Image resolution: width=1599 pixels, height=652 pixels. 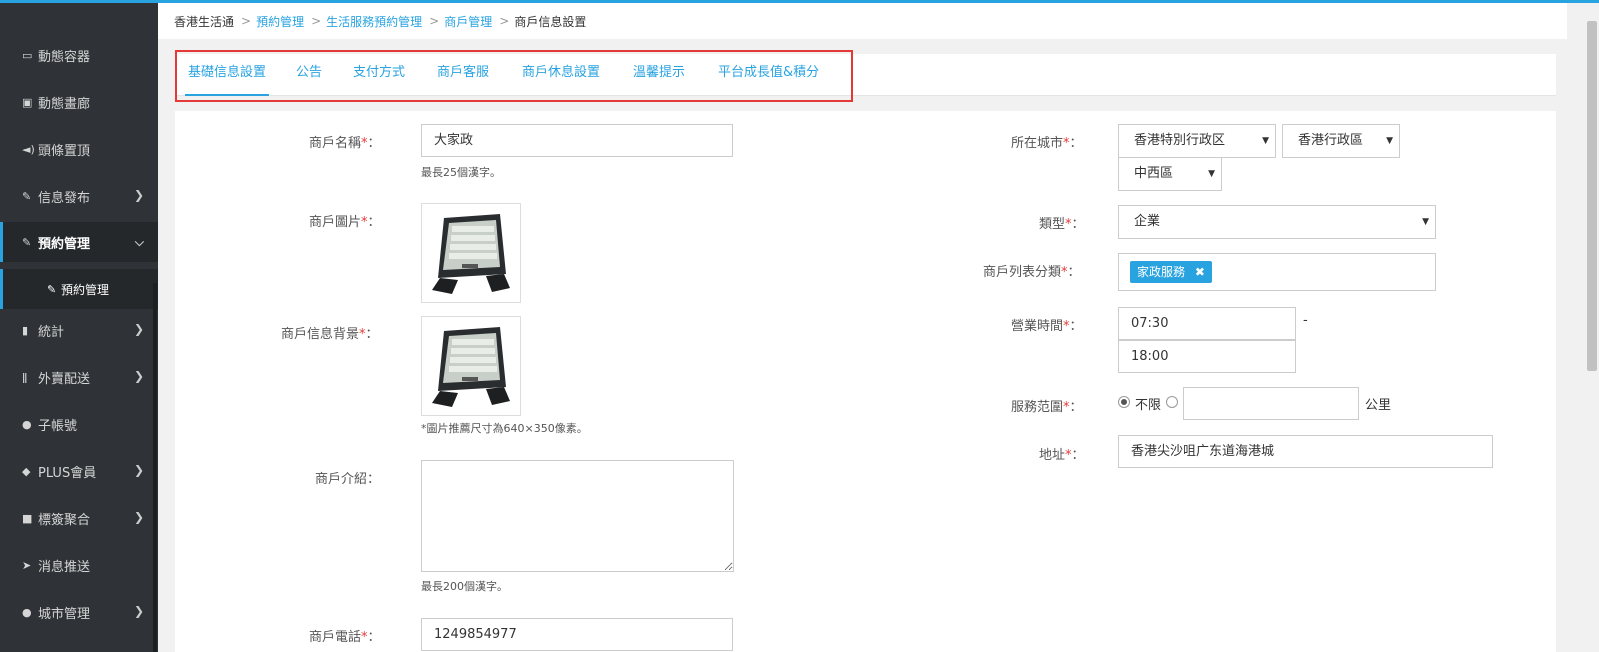 What do you see at coordinates (1305, 451) in the screenshot?
I see `address-input: 香港尖沙咀广东道海港城` at bounding box center [1305, 451].